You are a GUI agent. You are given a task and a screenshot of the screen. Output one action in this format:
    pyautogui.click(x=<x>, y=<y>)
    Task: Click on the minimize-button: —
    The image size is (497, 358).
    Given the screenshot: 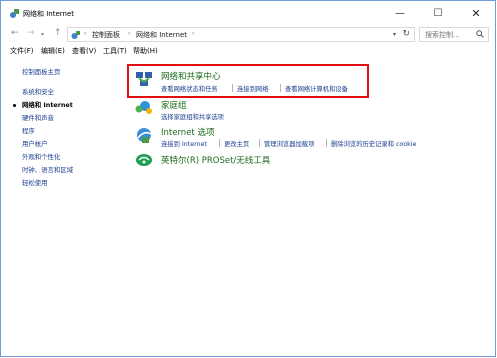 What is the action you would take?
    pyautogui.click(x=400, y=13)
    